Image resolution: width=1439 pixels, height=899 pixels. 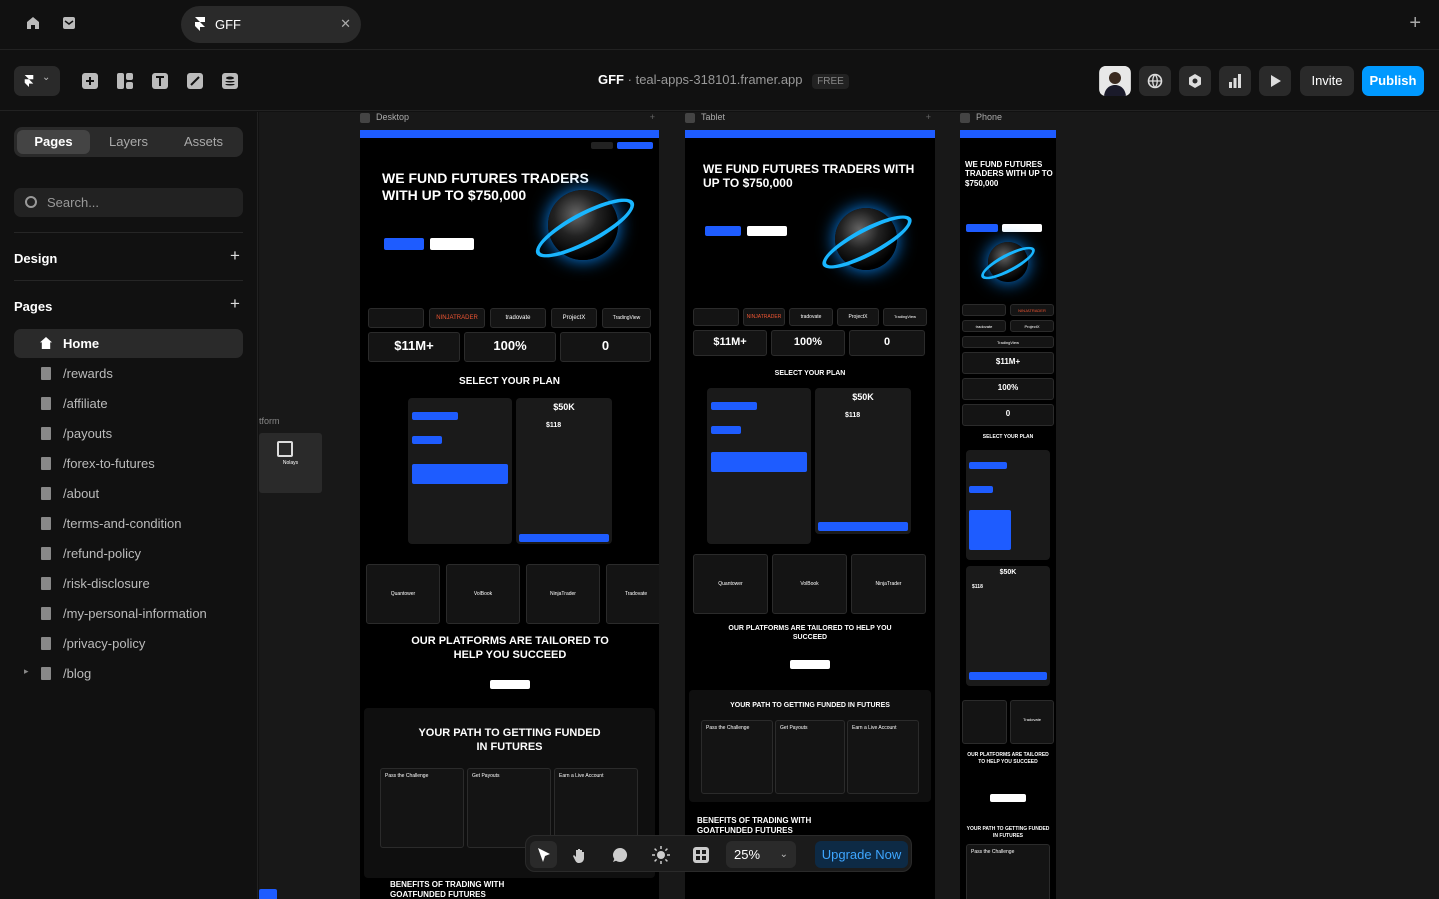 I want to click on add-design-icon: +, so click(x=235, y=256).